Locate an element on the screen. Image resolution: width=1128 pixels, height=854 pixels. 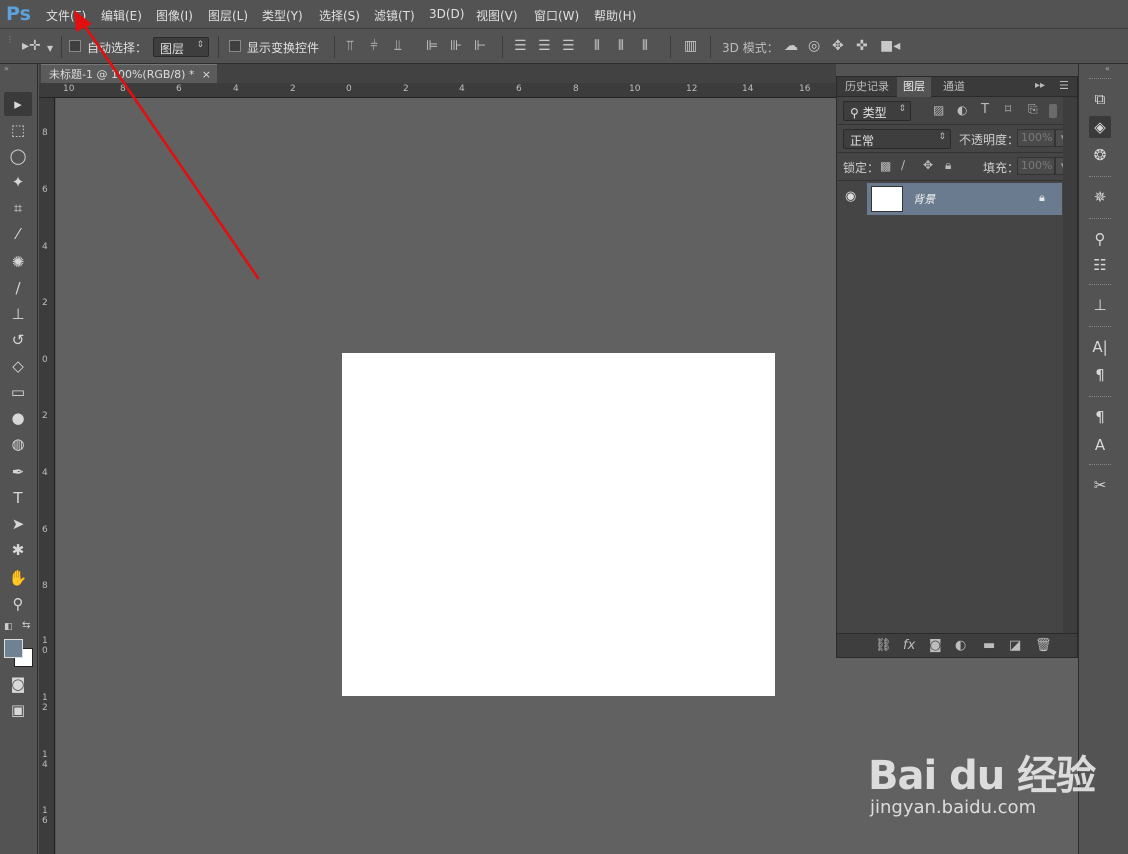
distribute-hcenter-icon: ⫴ is located at coordinates (621, 46).